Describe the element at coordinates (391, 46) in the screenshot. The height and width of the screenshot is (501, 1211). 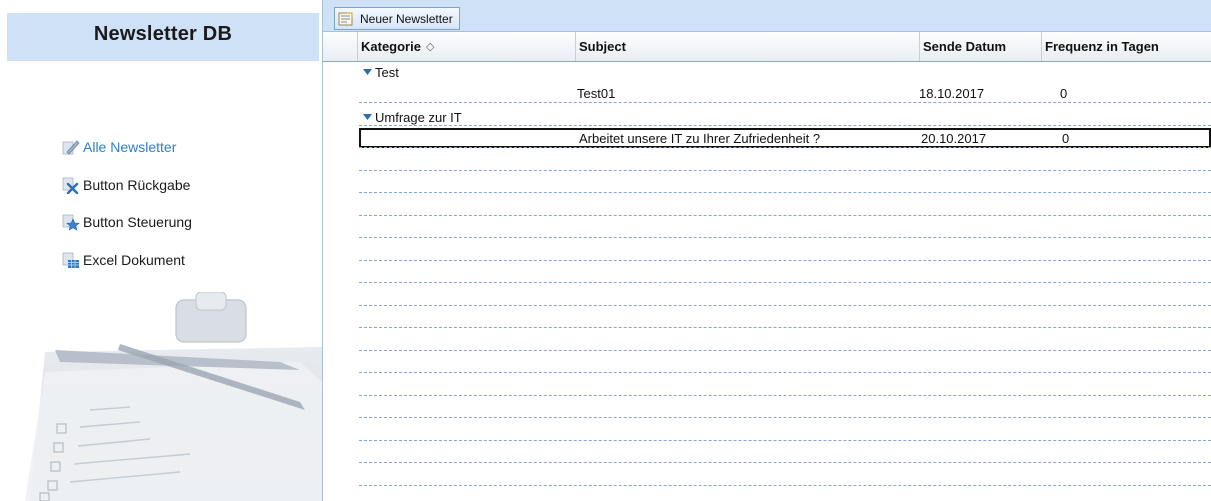
I see `column-header-label: Kategorie` at that location.